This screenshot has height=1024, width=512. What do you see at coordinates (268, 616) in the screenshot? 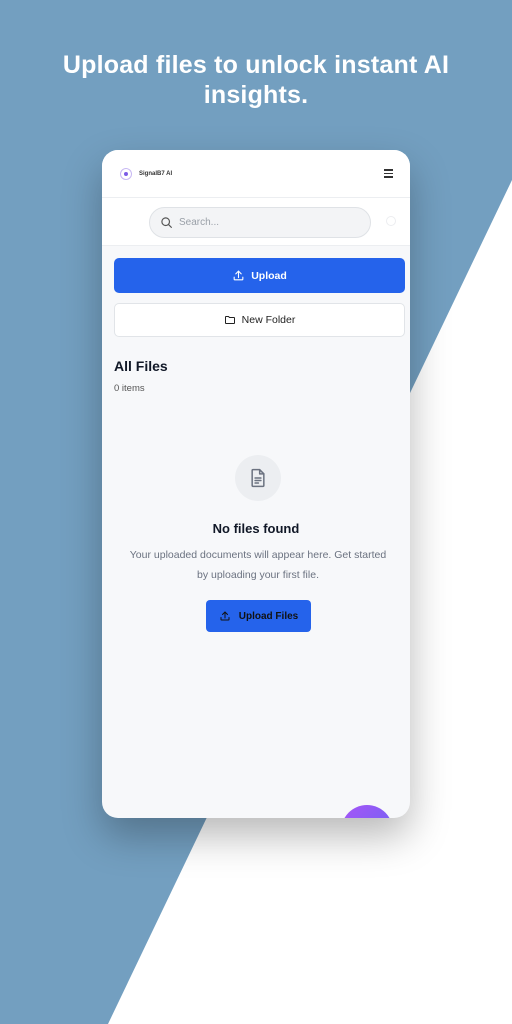
I see `upload-files-button-label: Upload Files` at bounding box center [268, 616].